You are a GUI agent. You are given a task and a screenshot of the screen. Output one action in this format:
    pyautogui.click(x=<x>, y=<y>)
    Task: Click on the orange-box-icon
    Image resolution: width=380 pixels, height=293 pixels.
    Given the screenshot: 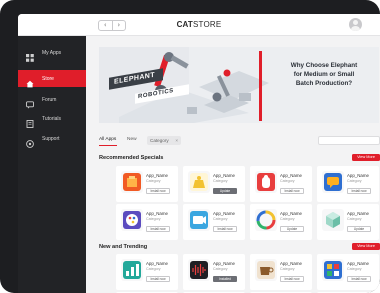 What is the action you would take?
    pyautogui.click(x=132, y=182)
    